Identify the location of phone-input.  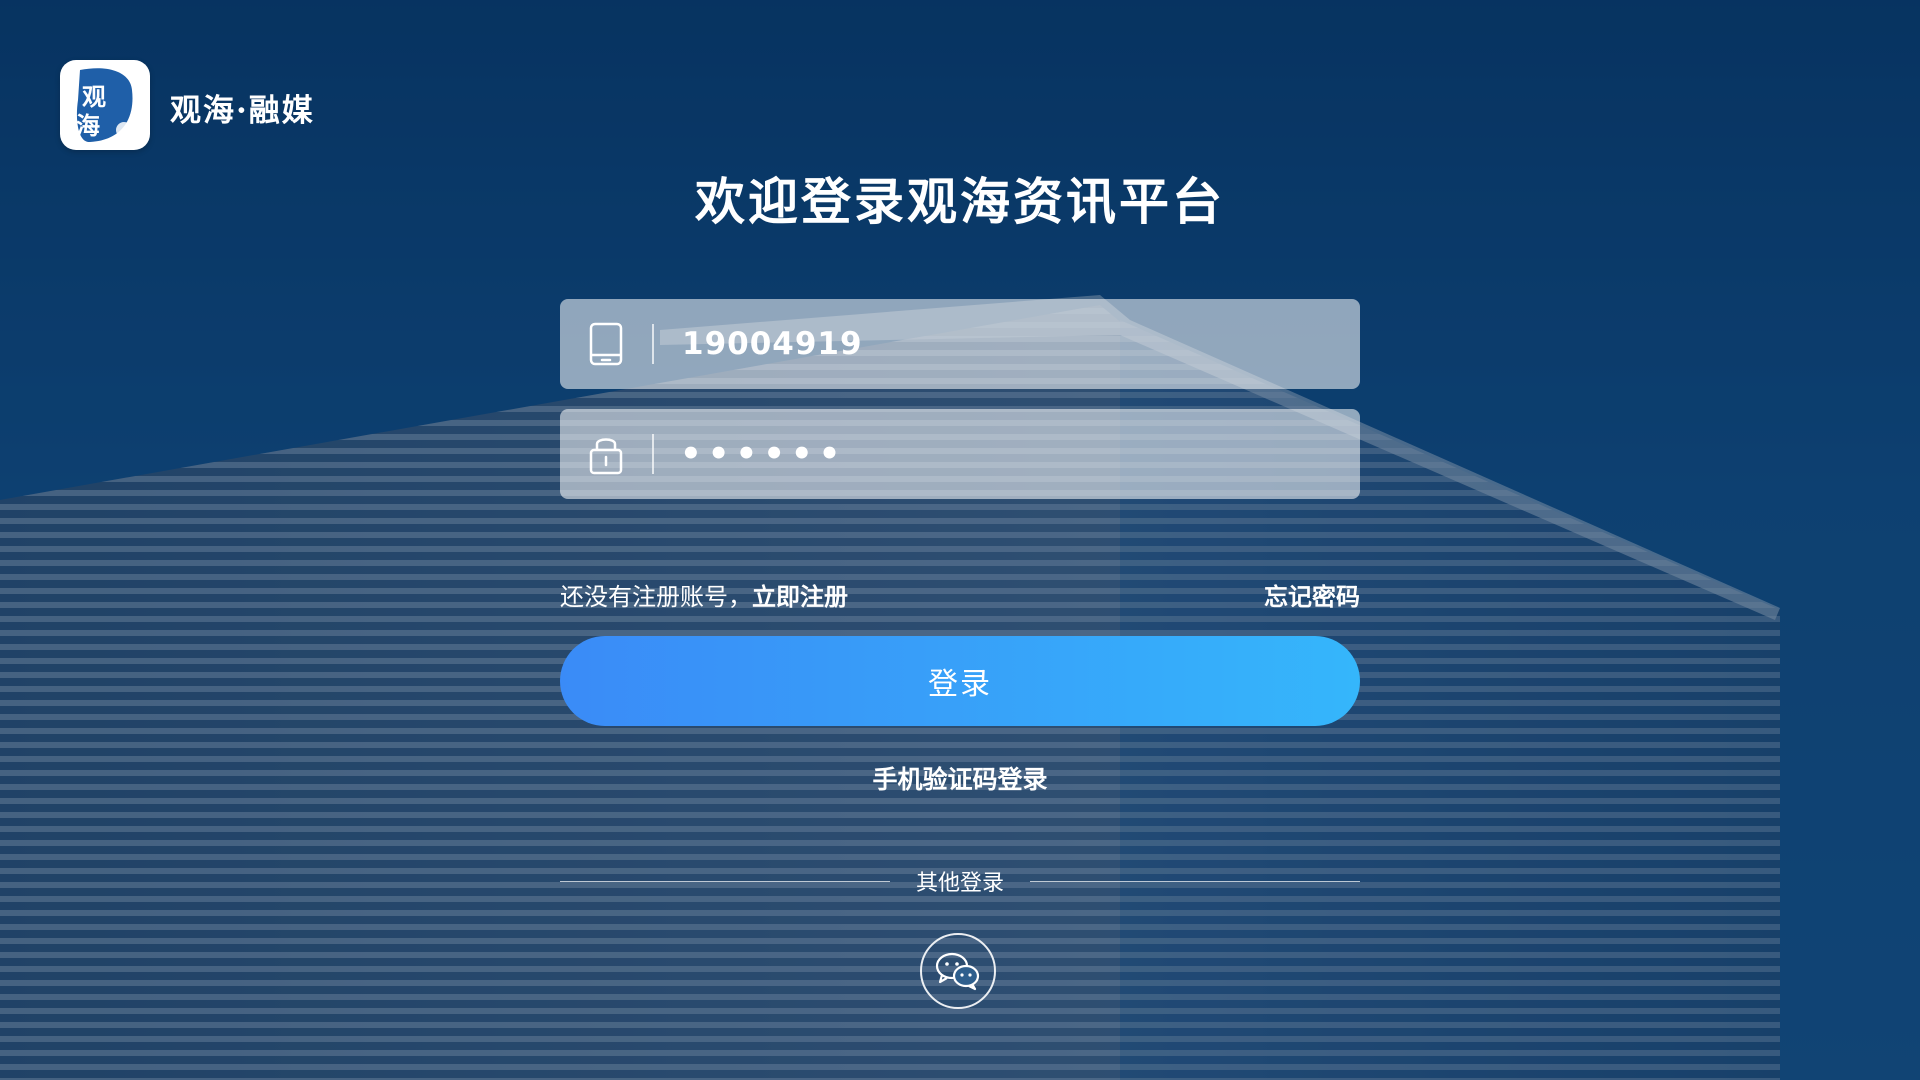
(1002, 344).